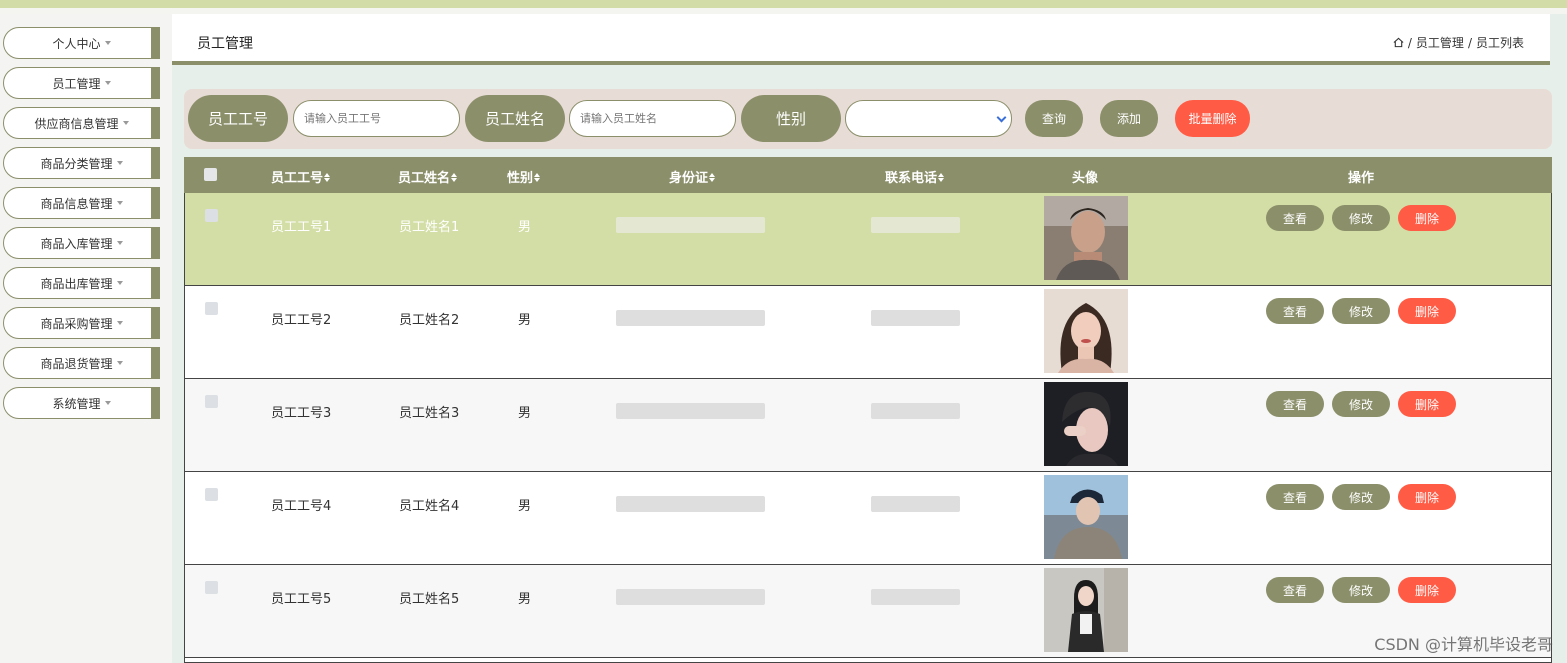  Describe the element at coordinates (429, 227) in the screenshot. I see `employee-name-cell: 员工姓名1` at that location.